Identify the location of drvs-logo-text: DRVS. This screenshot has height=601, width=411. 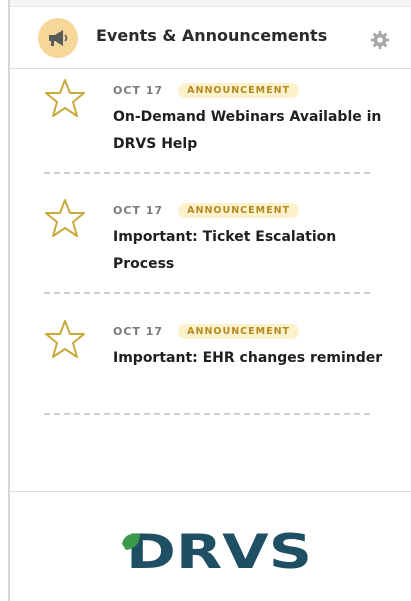
(219, 551).